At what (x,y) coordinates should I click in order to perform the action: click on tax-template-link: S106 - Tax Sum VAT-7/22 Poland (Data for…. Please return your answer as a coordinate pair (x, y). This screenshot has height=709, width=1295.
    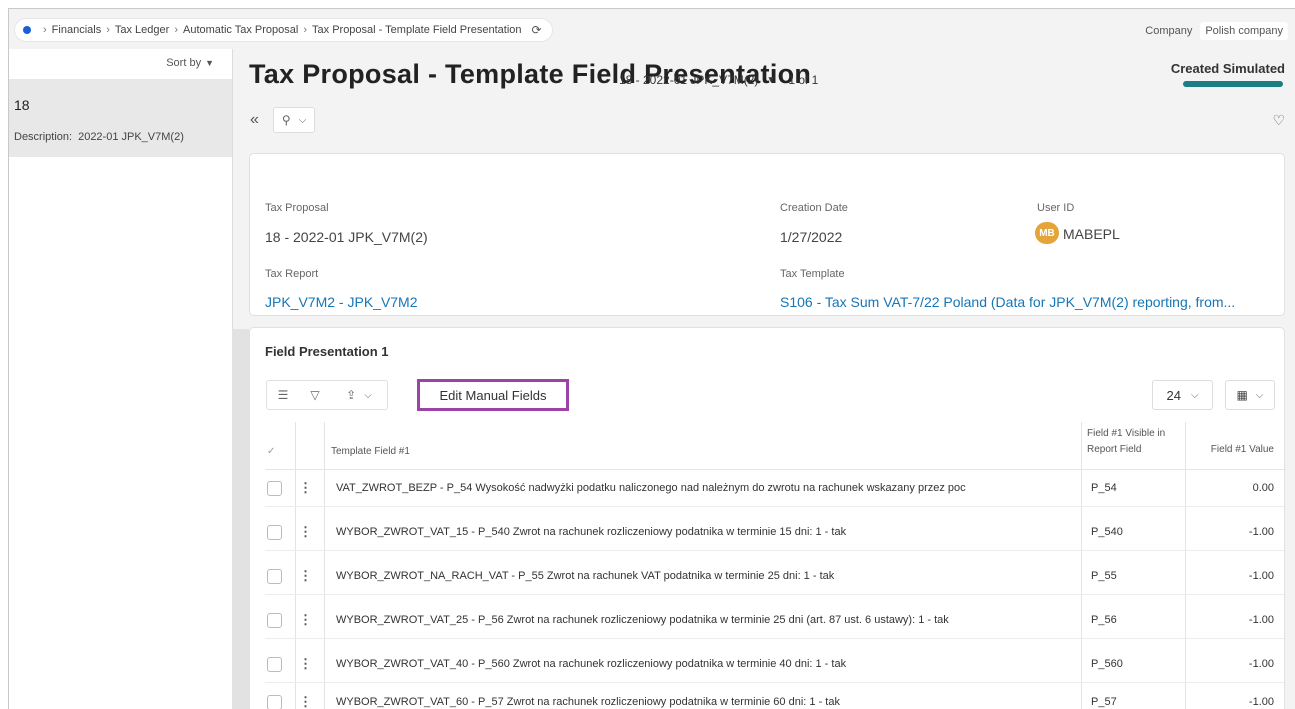
    Looking at the image, I should click on (1030, 302).